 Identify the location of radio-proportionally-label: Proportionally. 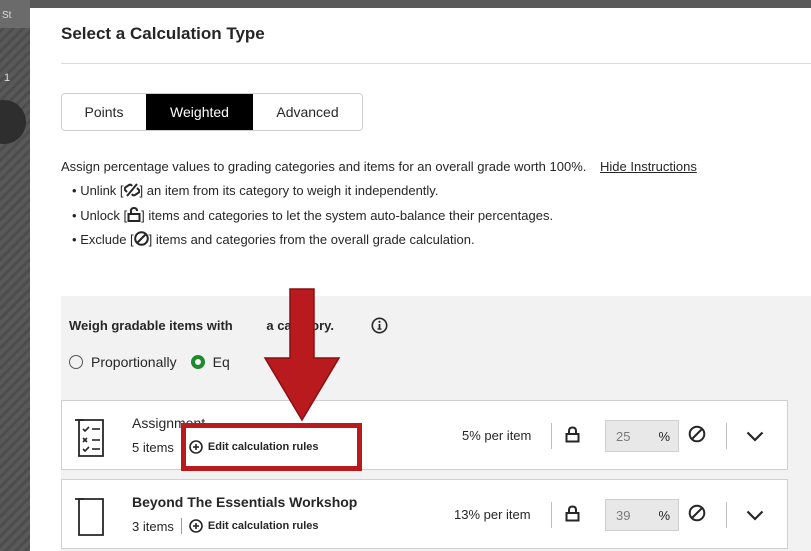
(134, 362).